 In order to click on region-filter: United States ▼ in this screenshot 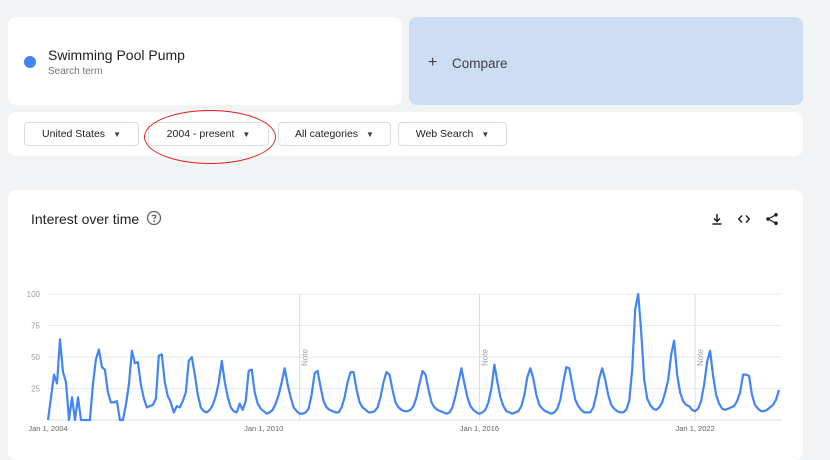, I will do `click(81, 134)`.